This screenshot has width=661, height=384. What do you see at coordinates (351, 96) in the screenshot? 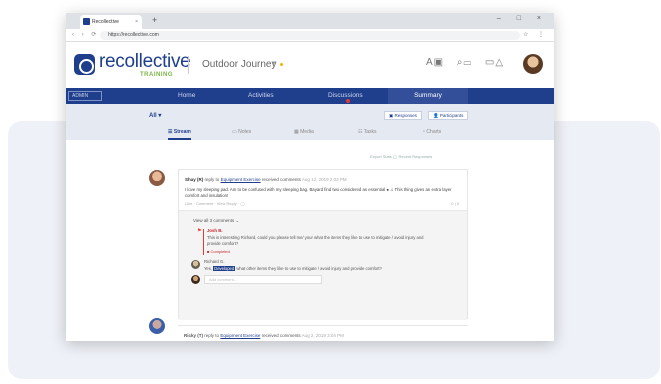
I see `nav-discussions: Discussions` at bounding box center [351, 96].